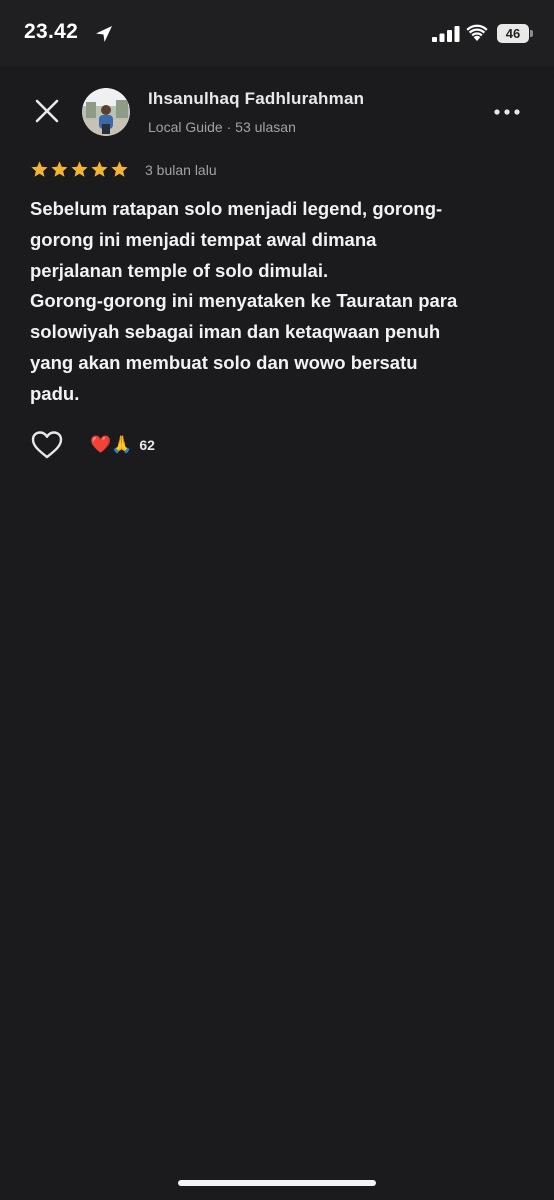  I want to click on reactions-summary: ❤️🙏 62, so click(122, 445).